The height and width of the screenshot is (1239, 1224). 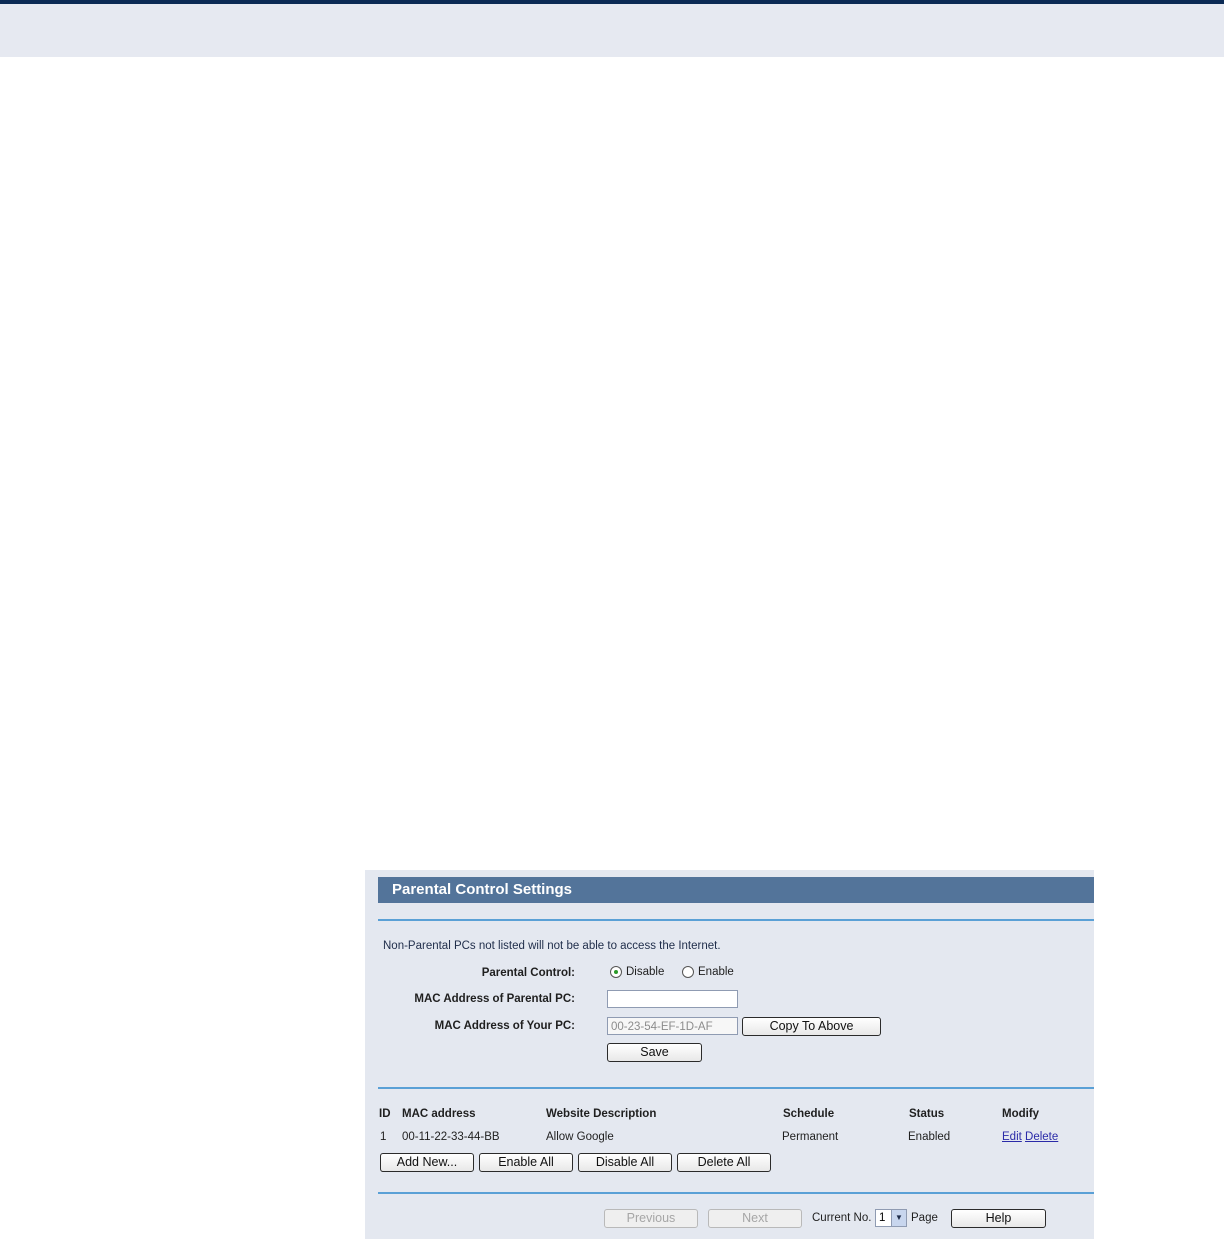 What do you see at coordinates (672, 1026) in the screenshot?
I see `mac-your-input: 00-23-54-EF-1D-AF` at bounding box center [672, 1026].